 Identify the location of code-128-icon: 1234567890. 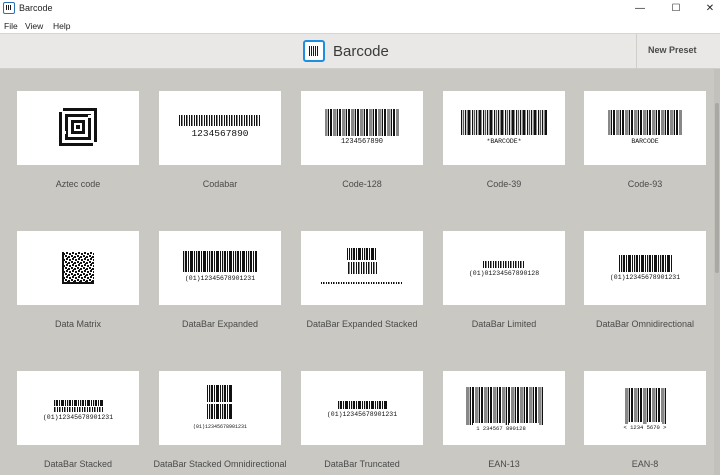
(362, 127).